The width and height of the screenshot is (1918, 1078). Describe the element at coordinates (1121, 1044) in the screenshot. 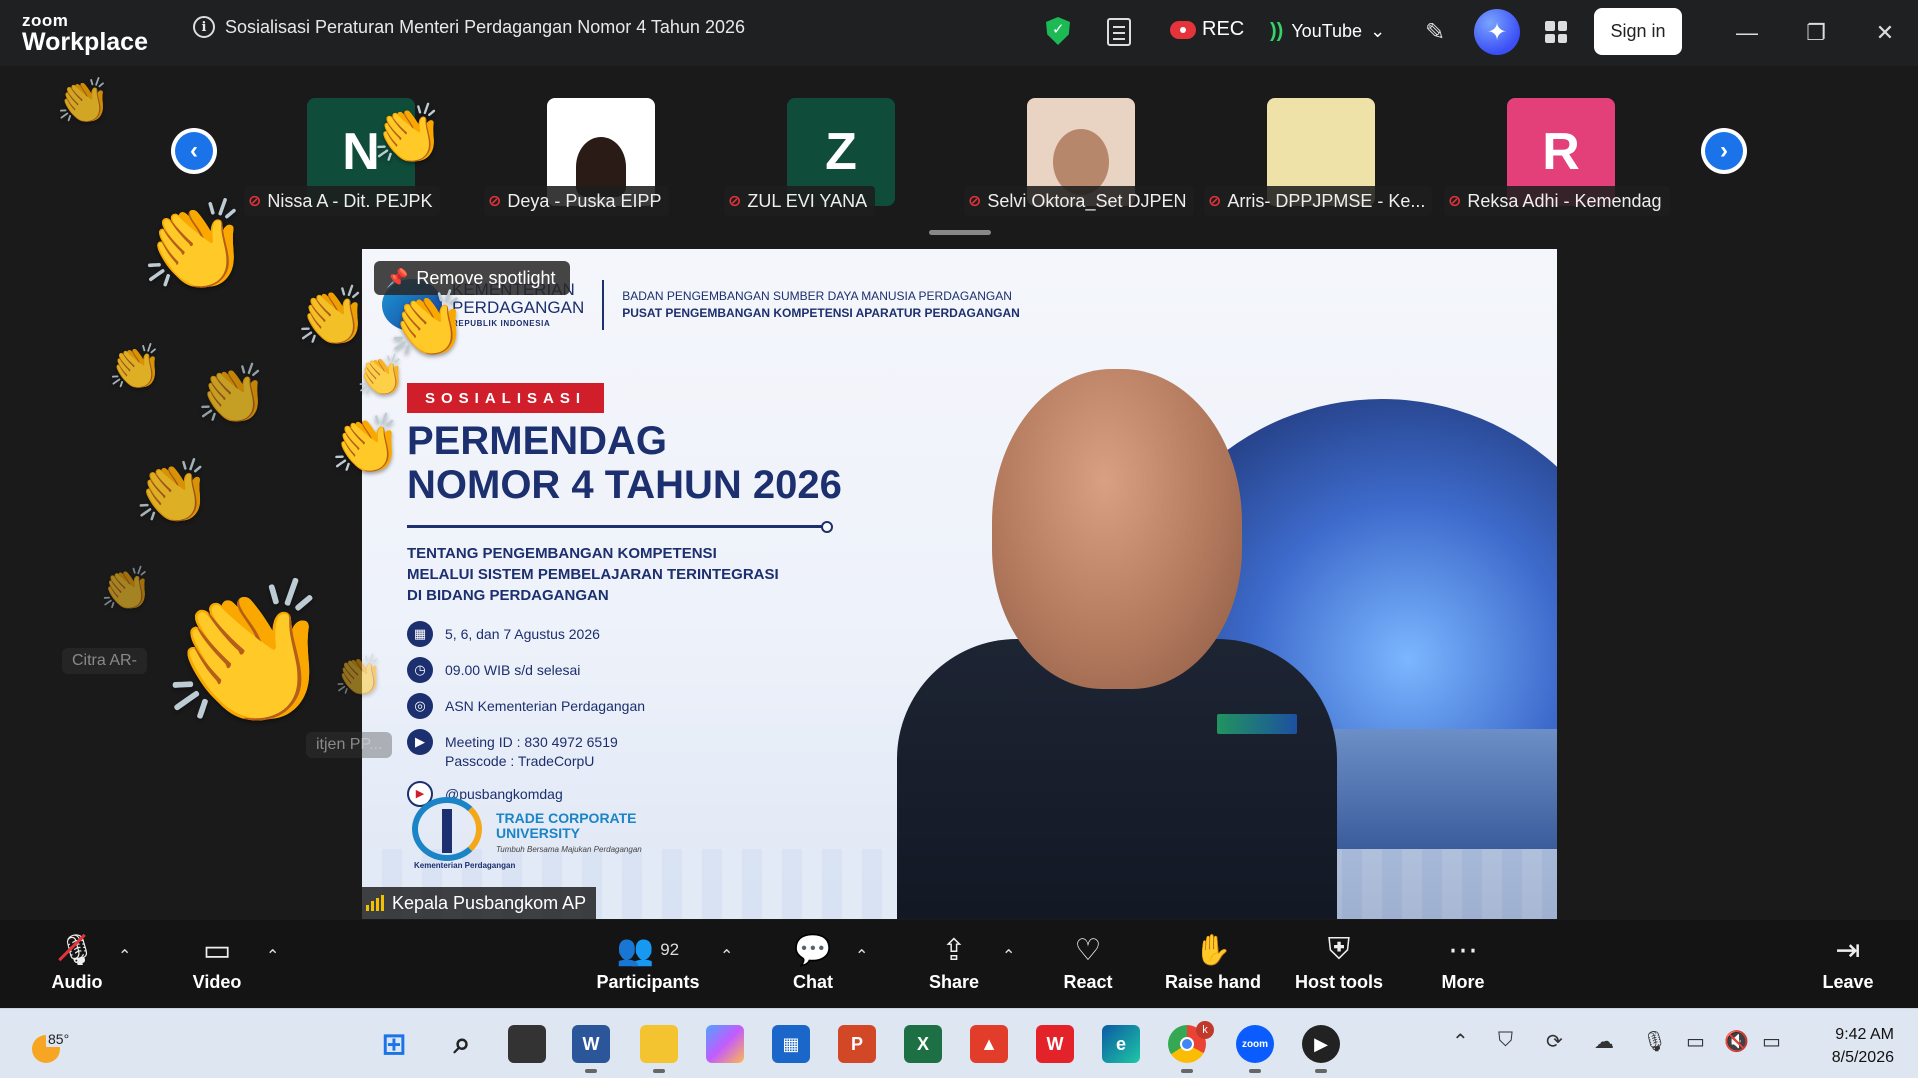

I see `edge-browser-icon: e` at that location.